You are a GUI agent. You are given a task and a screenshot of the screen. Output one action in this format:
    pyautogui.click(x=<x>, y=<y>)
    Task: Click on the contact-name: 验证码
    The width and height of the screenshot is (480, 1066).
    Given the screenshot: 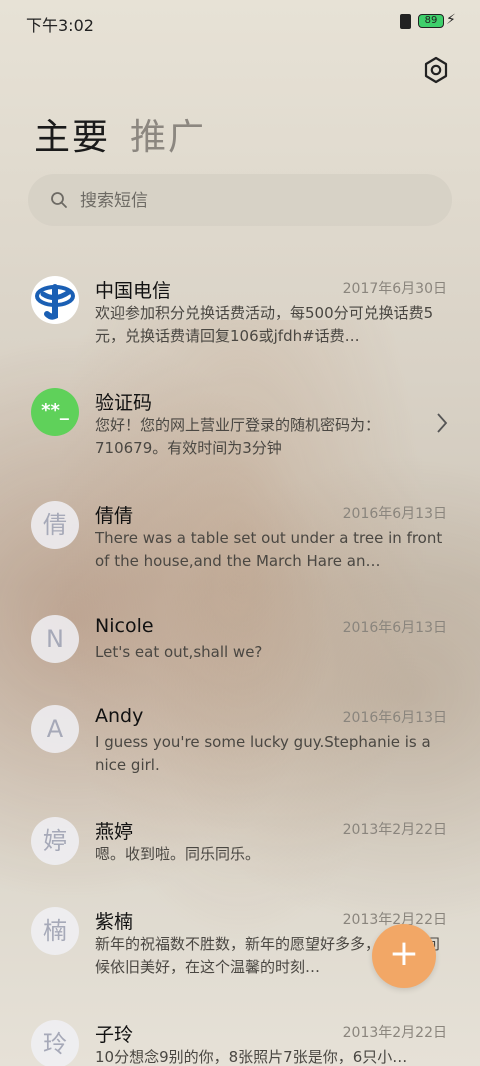 What is the action you would take?
    pyautogui.click(x=124, y=403)
    